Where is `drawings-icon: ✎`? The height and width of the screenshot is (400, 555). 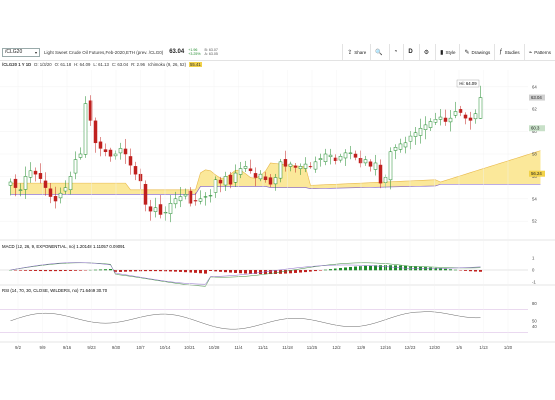 drawings-icon: ✎ is located at coordinates (467, 52).